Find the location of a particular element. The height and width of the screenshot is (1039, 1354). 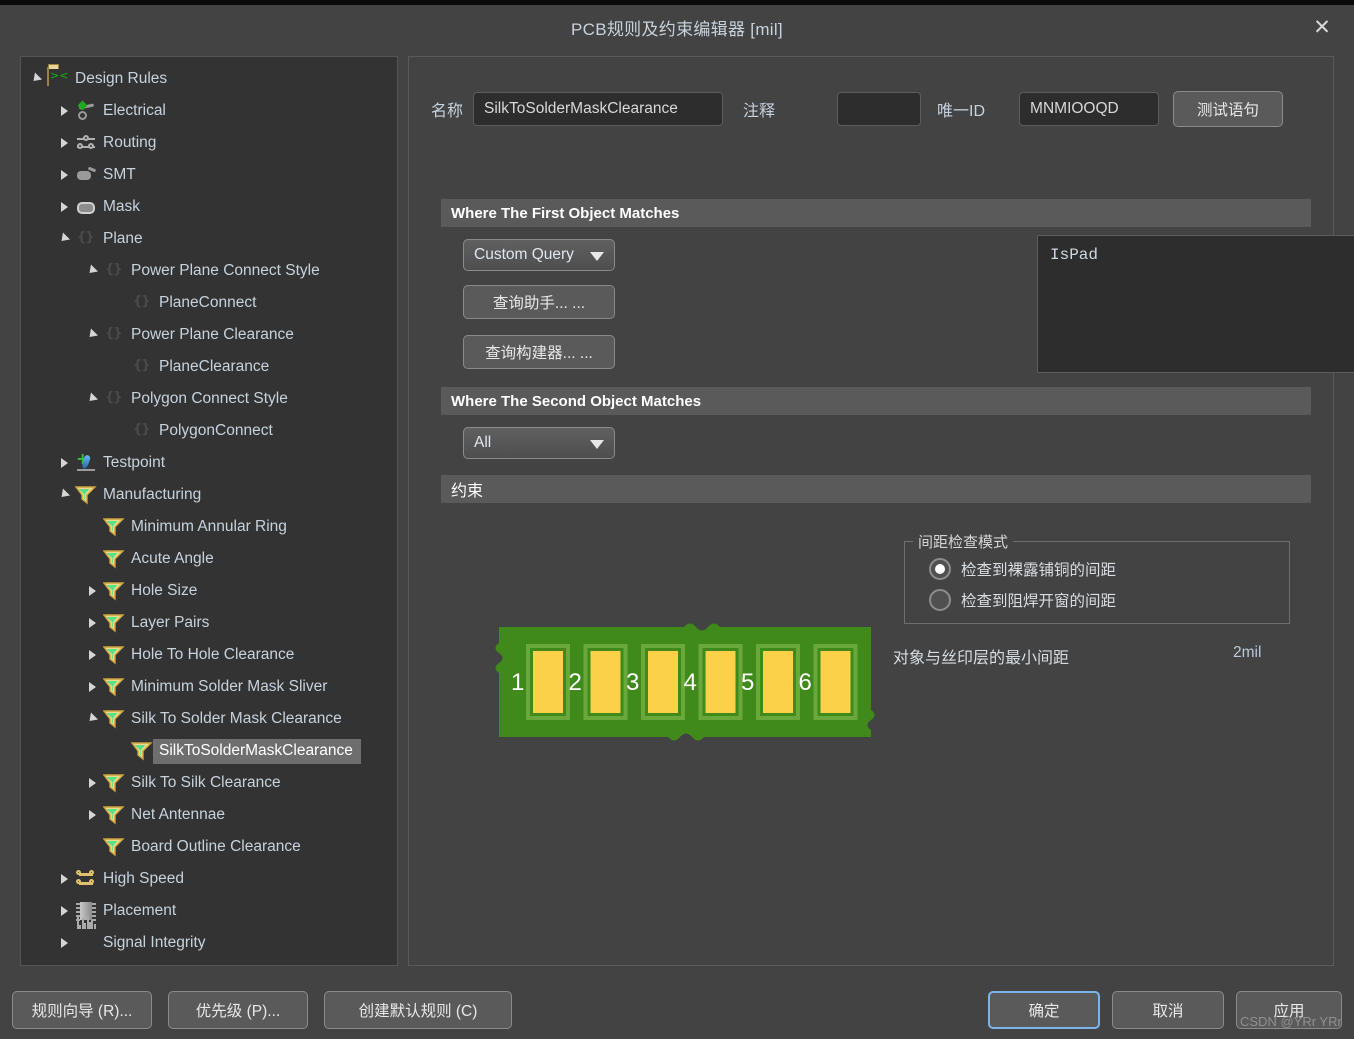

tree-item-testpoint: + Testpoint is located at coordinates (209, 463).